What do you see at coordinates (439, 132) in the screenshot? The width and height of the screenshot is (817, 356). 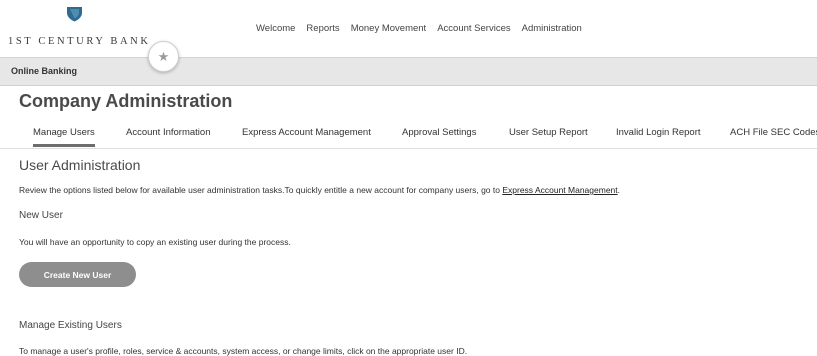 I see `tab-approval-settings: Approval Settings` at bounding box center [439, 132].